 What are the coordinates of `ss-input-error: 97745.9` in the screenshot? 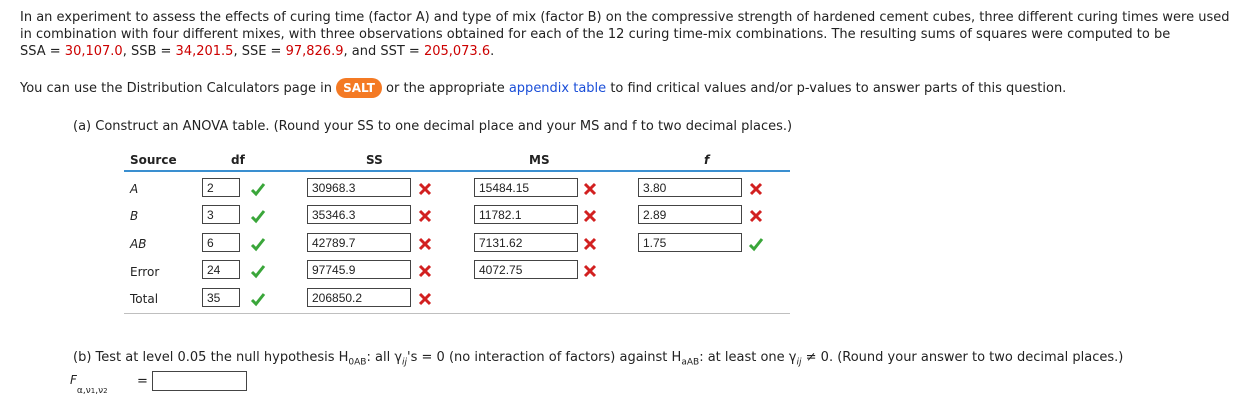 It's located at (359, 269).